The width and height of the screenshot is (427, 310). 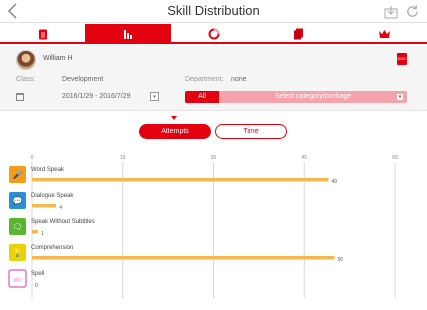 What do you see at coordinates (304, 158) in the screenshot?
I see `x-tick-label: 45` at bounding box center [304, 158].